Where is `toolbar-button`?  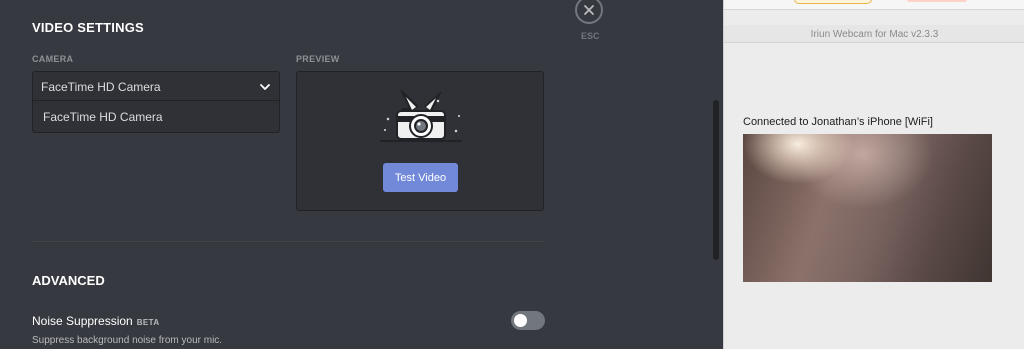
toolbar-button is located at coordinates (833, 2).